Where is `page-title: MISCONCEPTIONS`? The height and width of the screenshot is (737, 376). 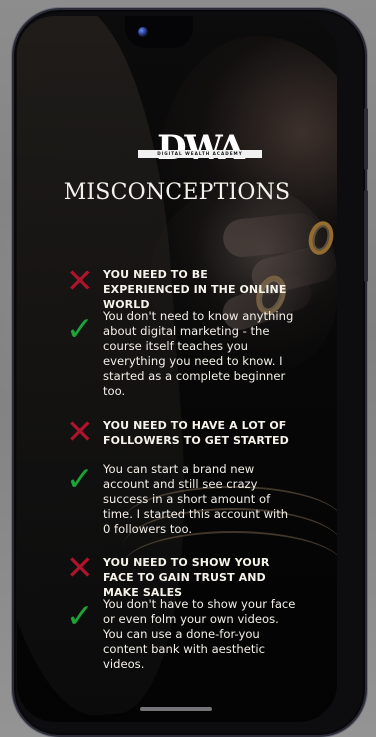
page-title: MISCONCEPTIONS is located at coordinates (177, 192).